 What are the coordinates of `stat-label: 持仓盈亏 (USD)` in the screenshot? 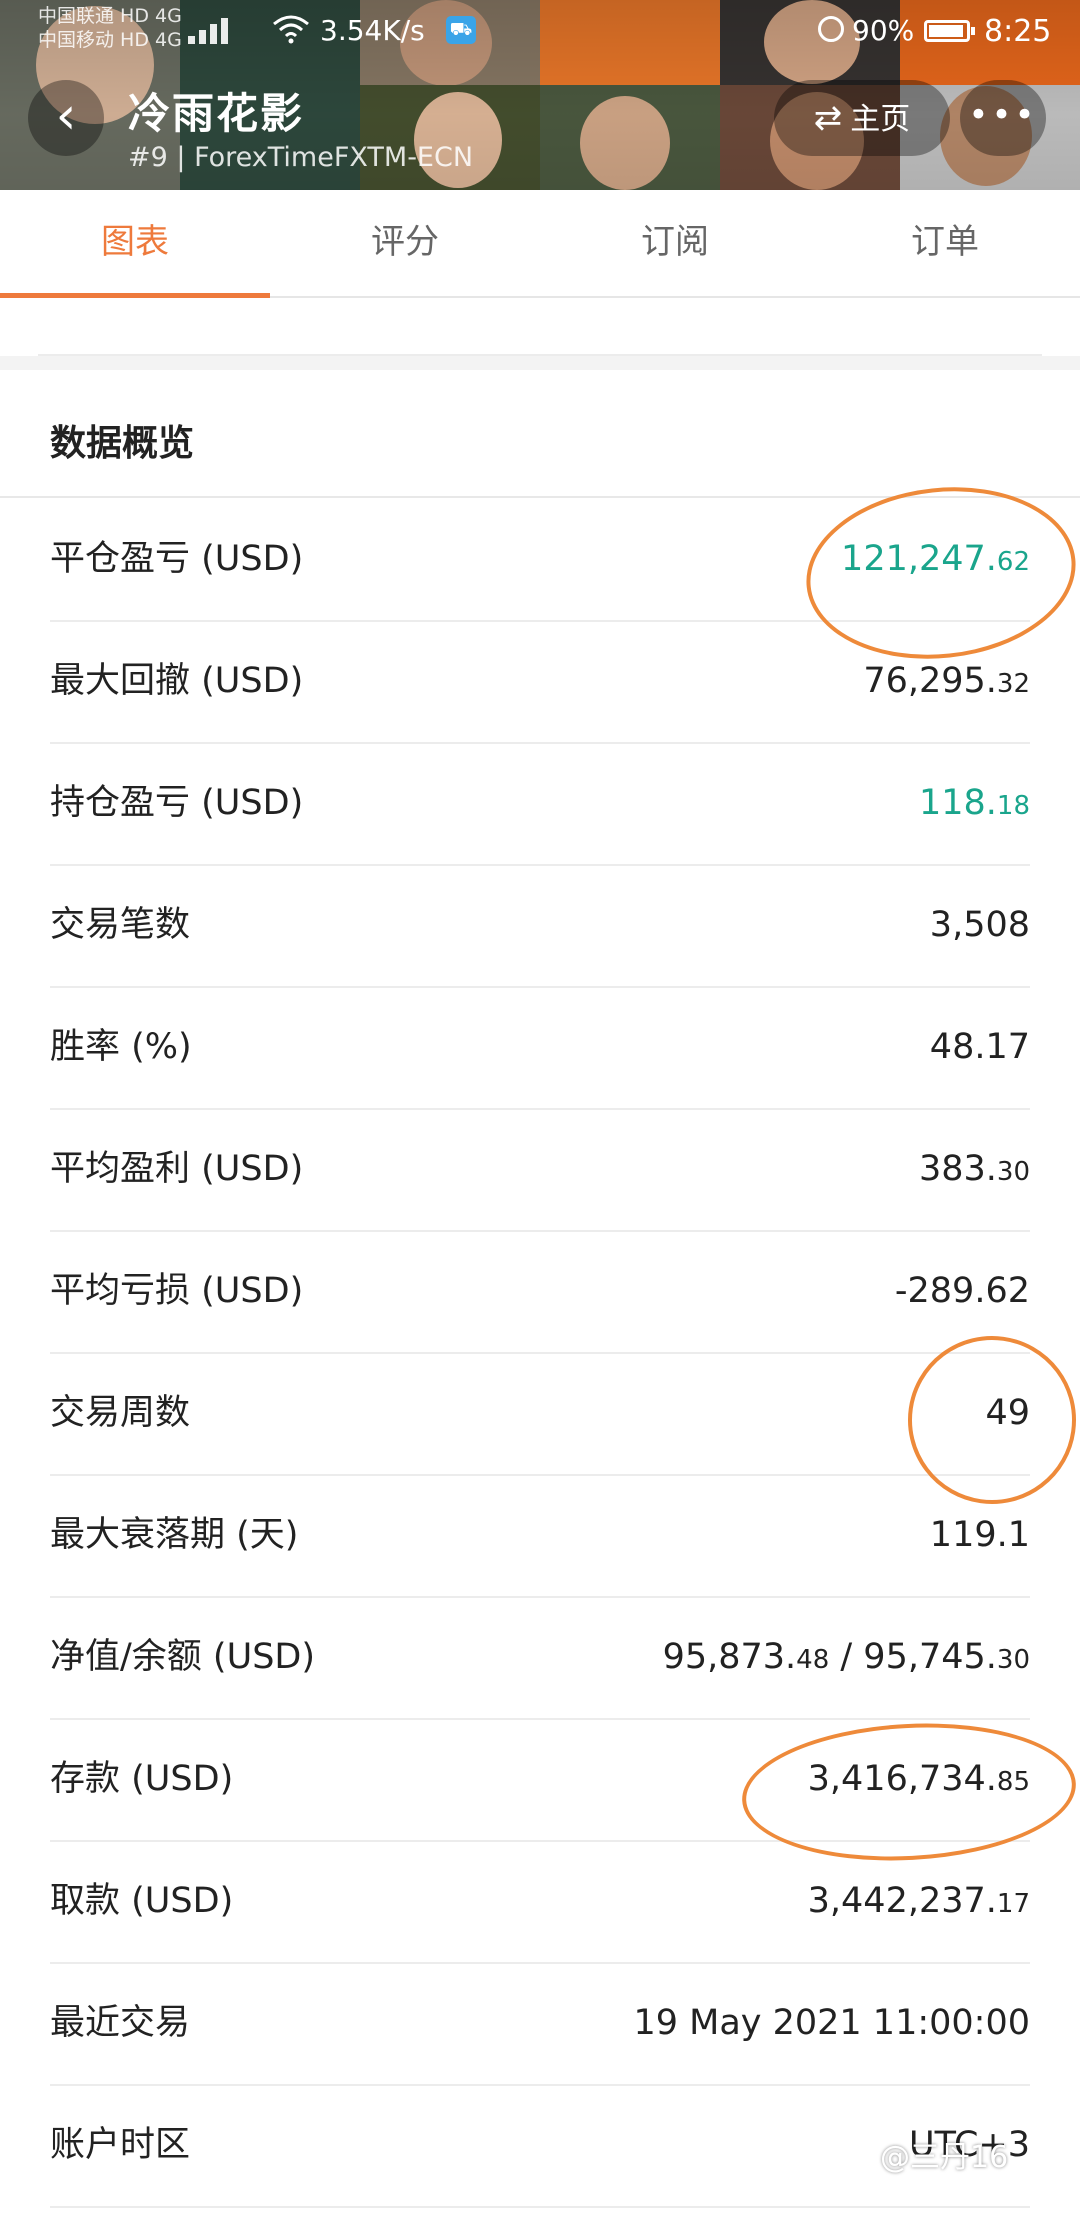 It's located at (177, 803).